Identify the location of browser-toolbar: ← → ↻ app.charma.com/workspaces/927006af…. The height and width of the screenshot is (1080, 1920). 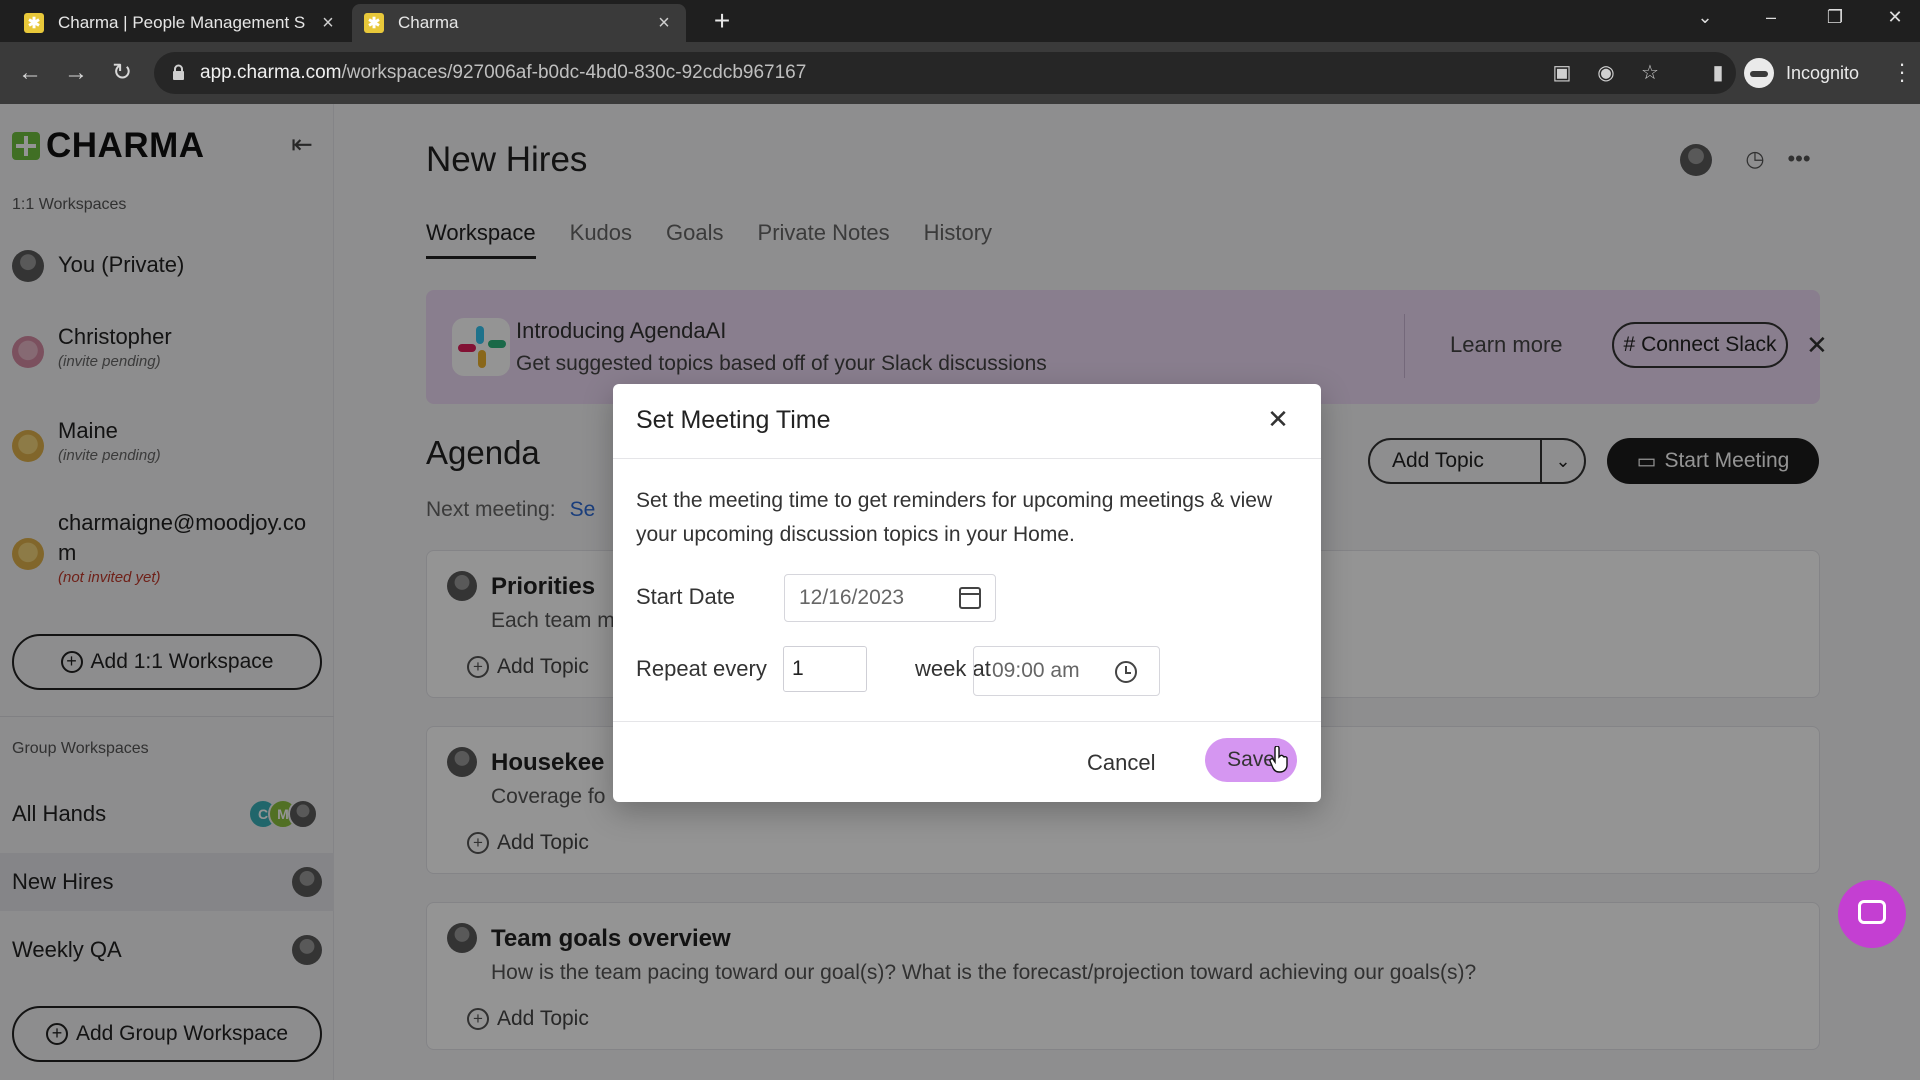
(960, 73).